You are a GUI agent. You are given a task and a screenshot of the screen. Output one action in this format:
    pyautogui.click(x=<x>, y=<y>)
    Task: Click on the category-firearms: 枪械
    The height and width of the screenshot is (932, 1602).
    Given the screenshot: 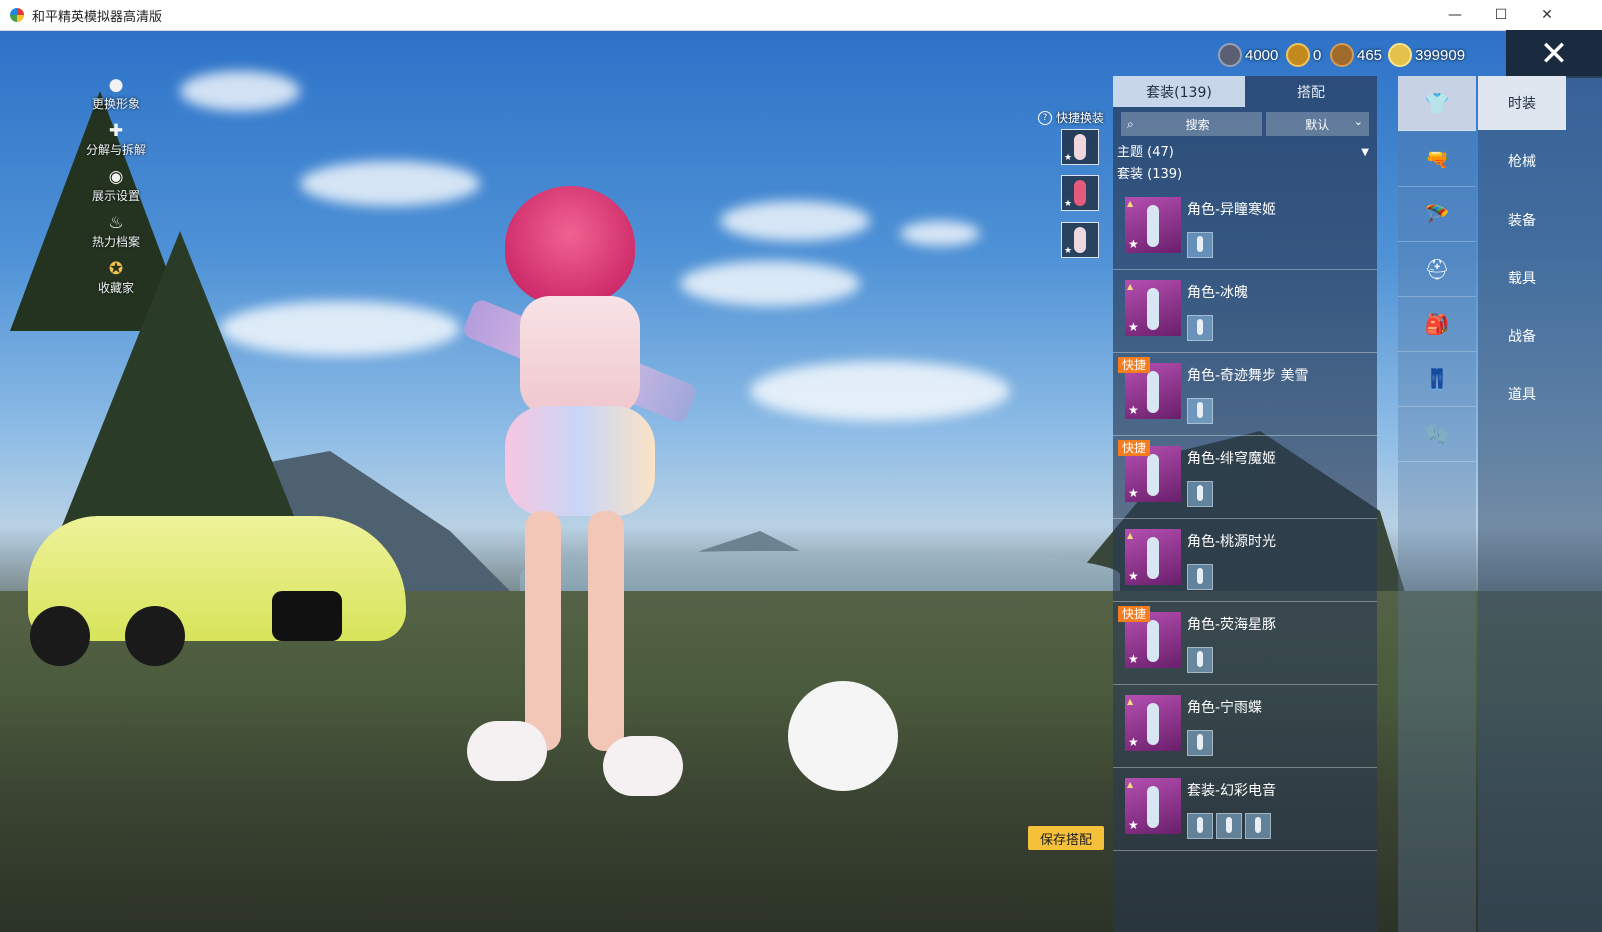 What is the action you would take?
    pyautogui.click(x=1522, y=161)
    